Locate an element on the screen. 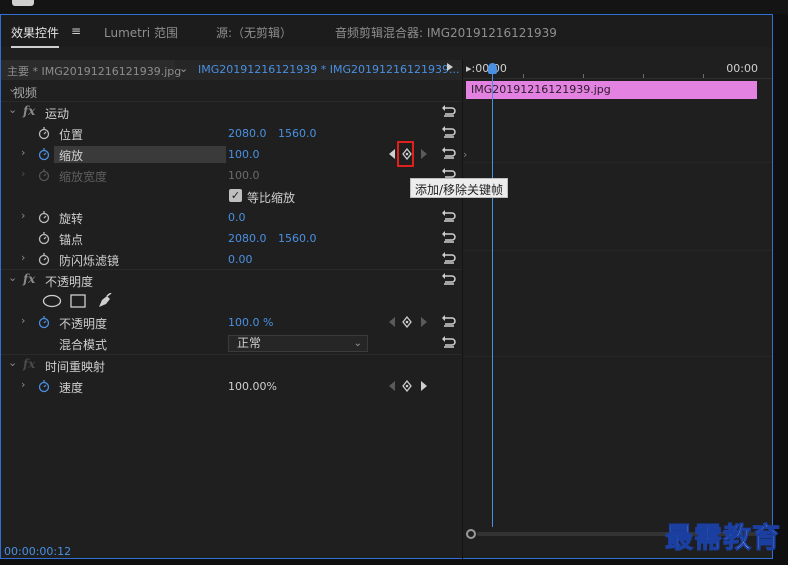  playhead-handle is located at coordinates (492, 68).